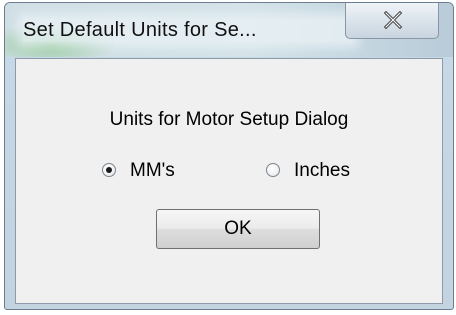  I want to click on radio-selected-dot, so click(109, 170).